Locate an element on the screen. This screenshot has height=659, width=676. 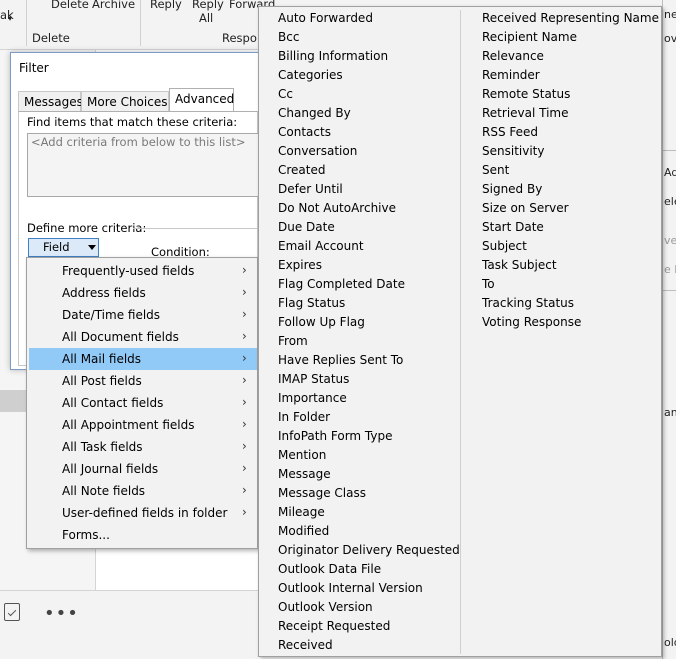
mail-field-reminder: Reminder is located at coordinates (511, 77).